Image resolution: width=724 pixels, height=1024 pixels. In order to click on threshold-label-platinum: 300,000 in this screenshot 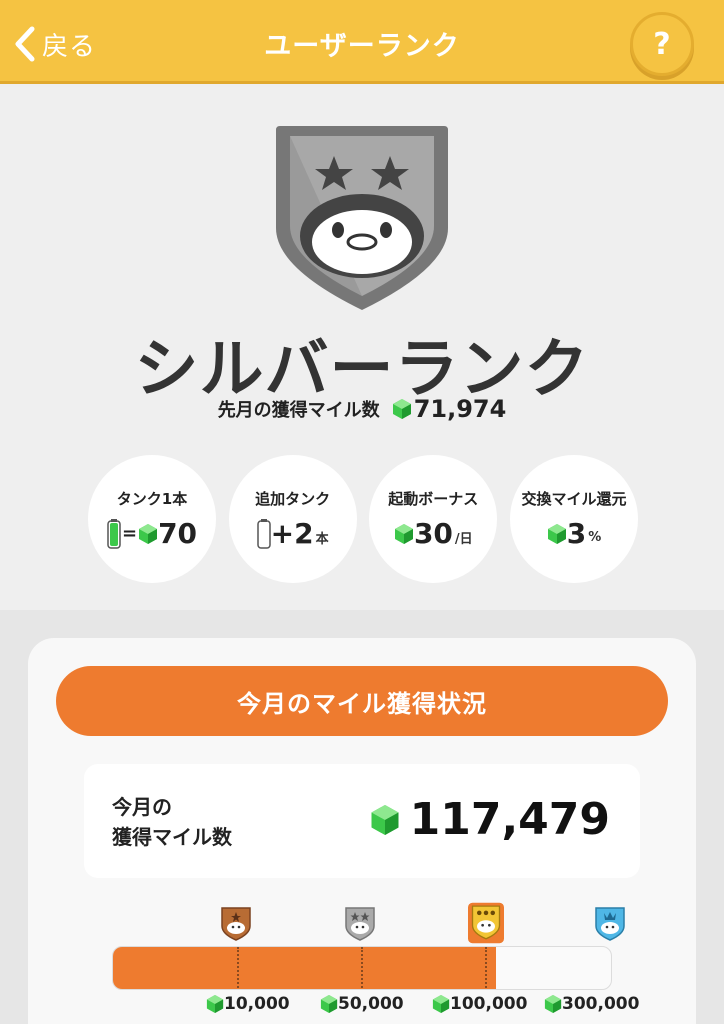, I will do `click(591, 1004)`.